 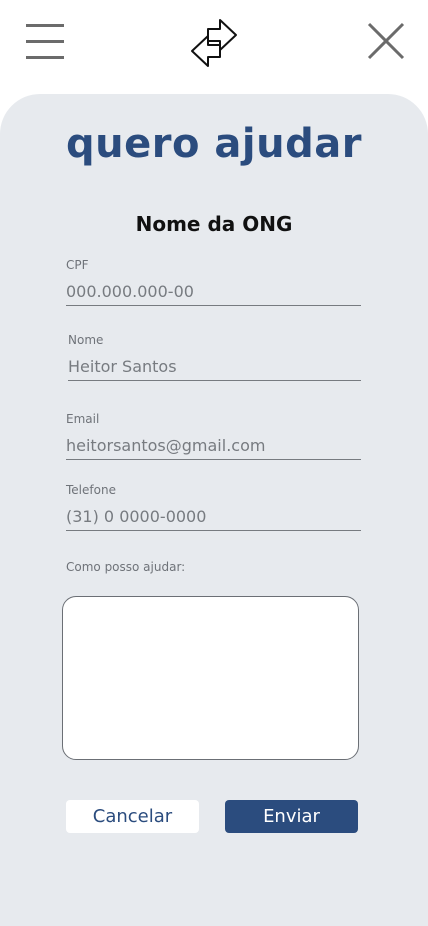 What do you see at coordinates (83, 419) in the screenshot?
I see `email-label: Email` at bounding box center [83, 419].